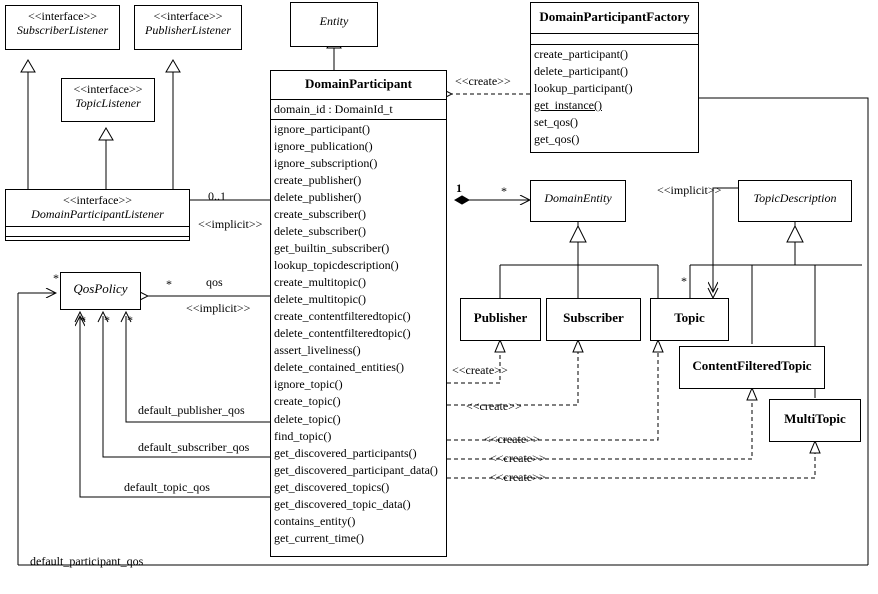  What do you see at coordinates (194, 447) in the screenshot?
I see `label-role-default-subscriber-qos: default_subscriber_qos` at bounding box center [194, 447].